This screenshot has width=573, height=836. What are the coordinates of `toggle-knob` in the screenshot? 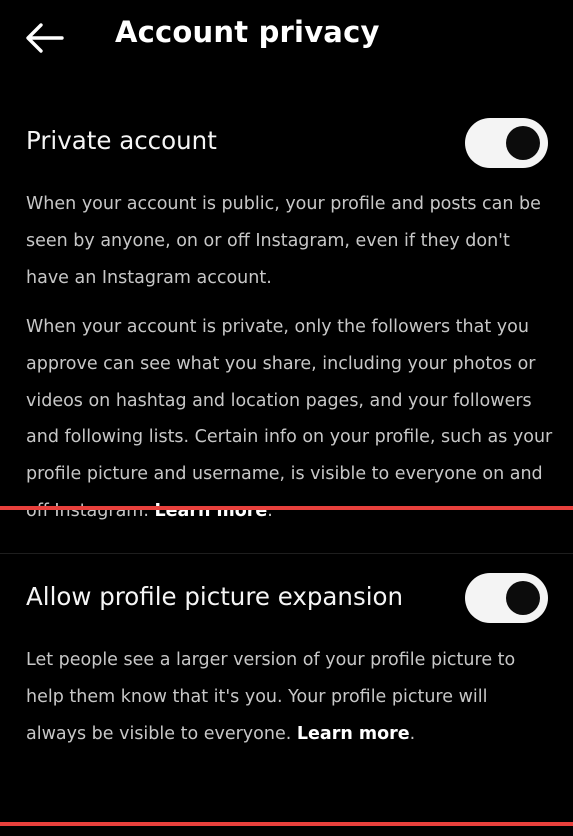 It's located at (523, 598).